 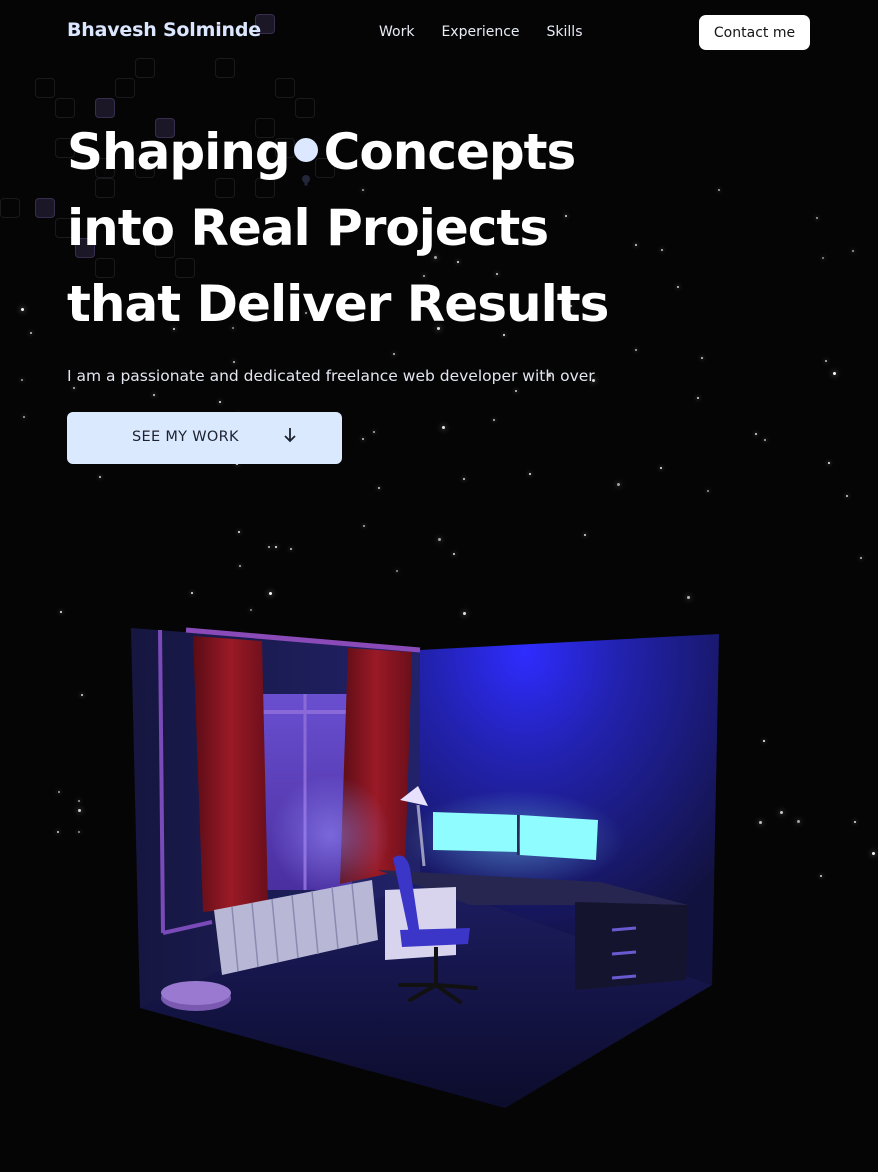 I want to click on hero-word-concepts: Concepts, so click(x=450, y=152).